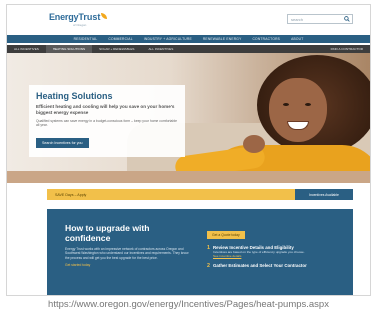 This screenshot has height=314, width=377. I want to click on energy-trust-logo: Energy Trust of Oregon, so click(78, 20).